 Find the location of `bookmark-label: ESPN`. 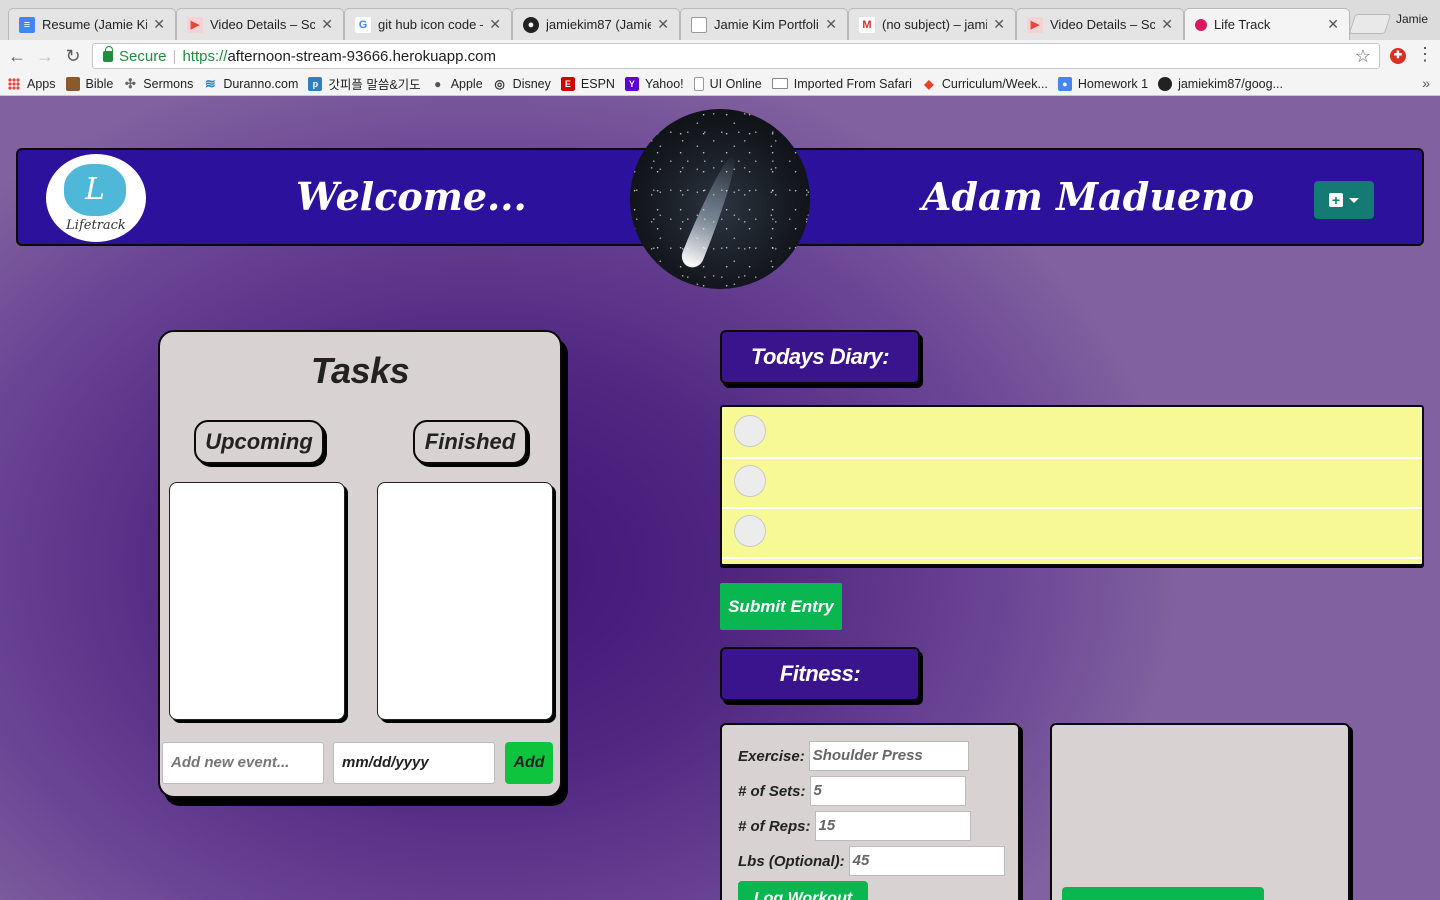

bookmark-label: ESPN is located at coordinates (597, 83).